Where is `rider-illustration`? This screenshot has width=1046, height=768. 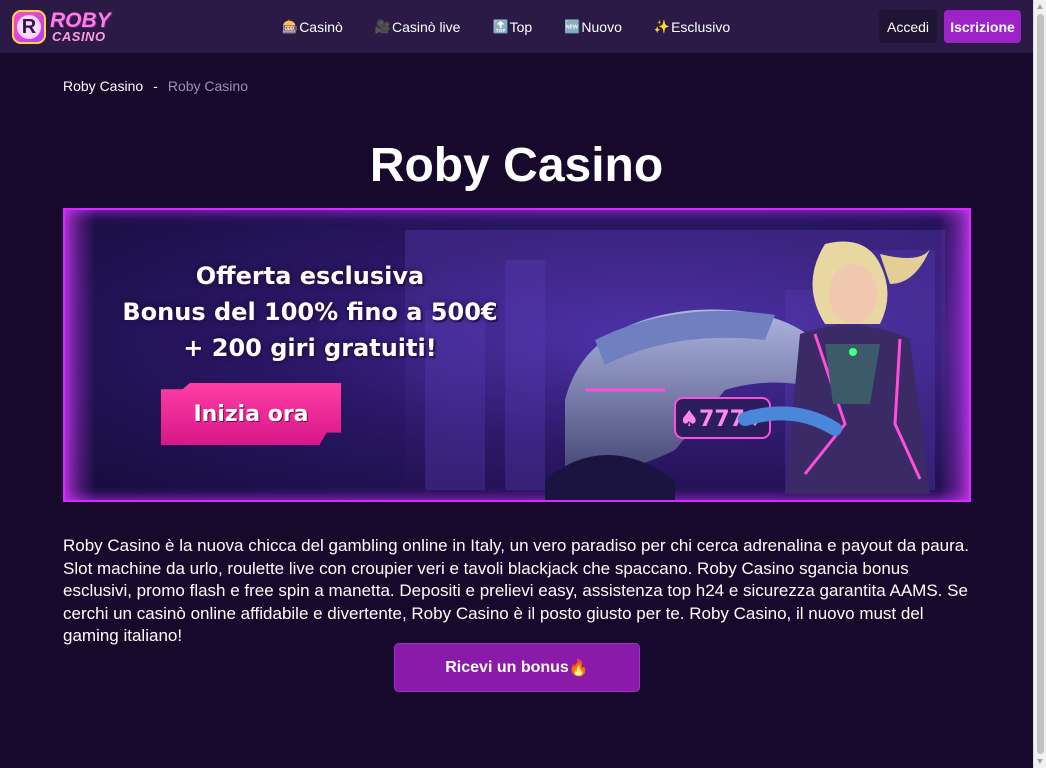
rider-illustration is located at coordinates (834, 367).